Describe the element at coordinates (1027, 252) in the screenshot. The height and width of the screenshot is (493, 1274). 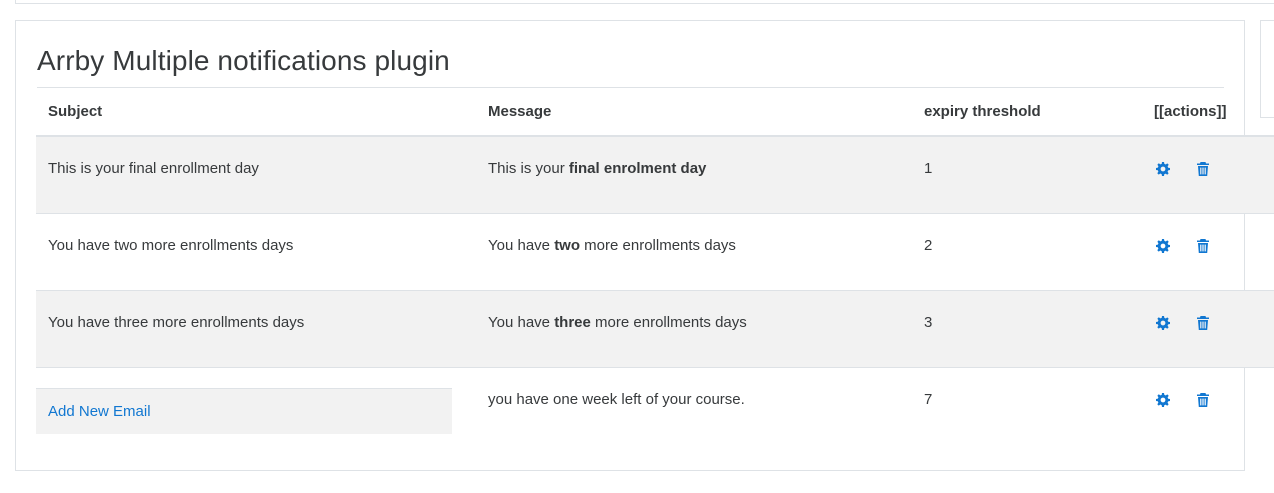
I see `cell-expiry: 2` at that location.